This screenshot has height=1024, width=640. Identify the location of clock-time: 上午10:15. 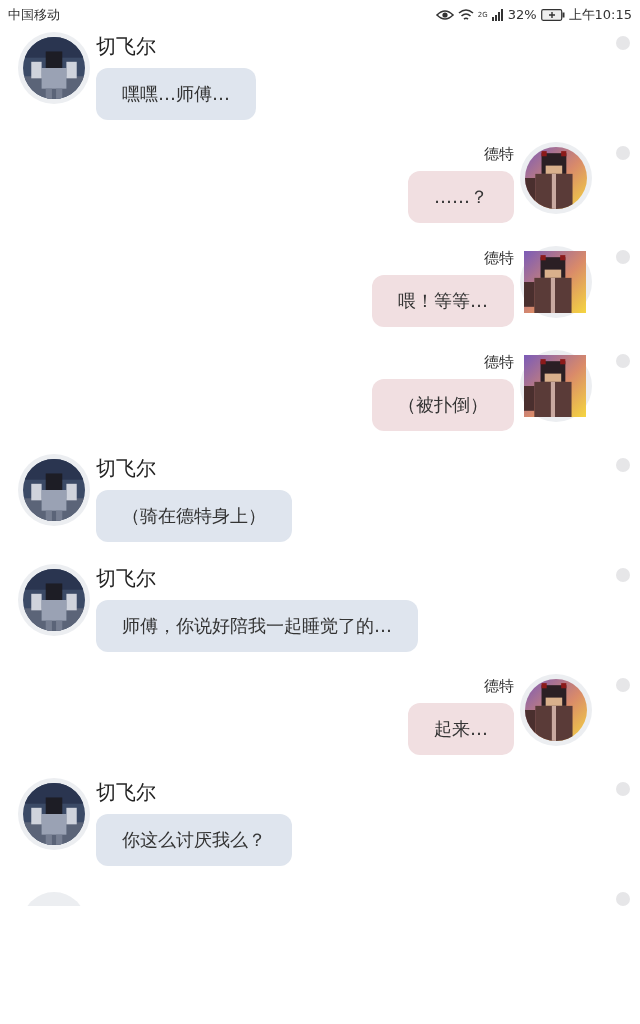
(600, 15).